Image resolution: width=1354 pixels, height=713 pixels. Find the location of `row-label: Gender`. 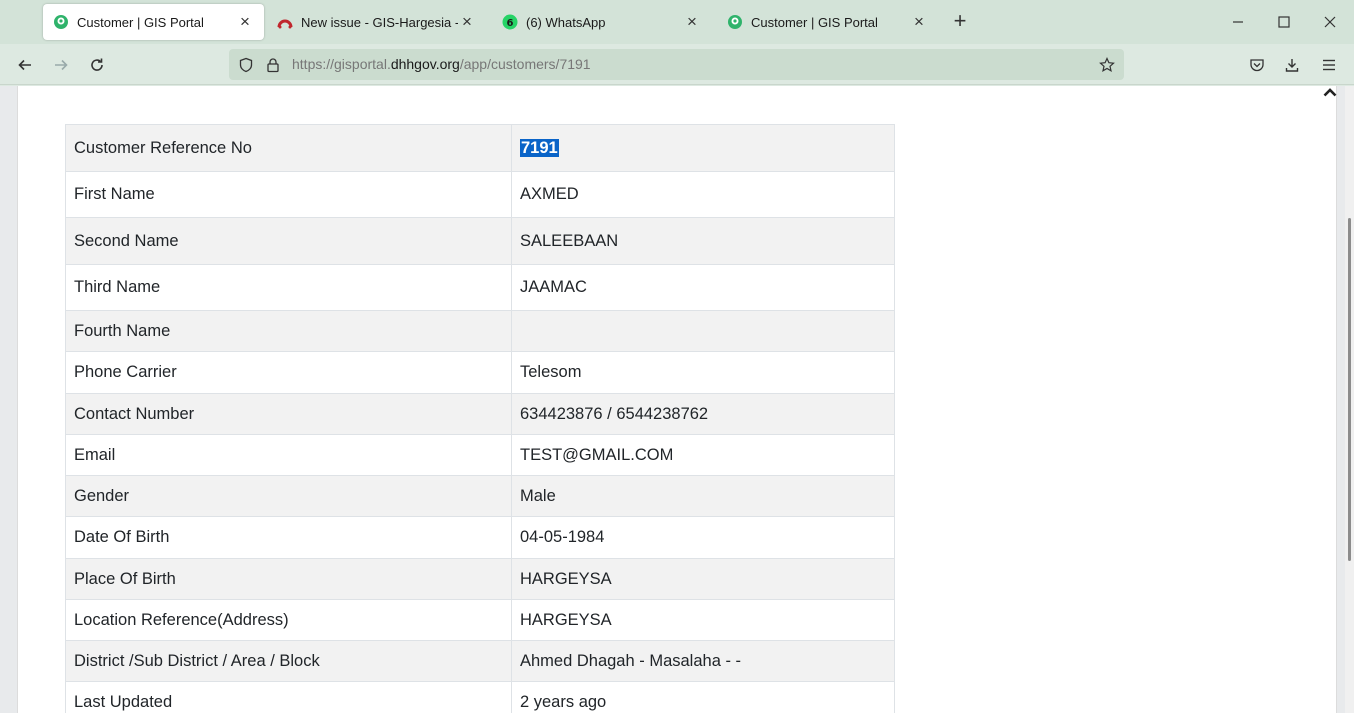

row-label: Gender is located at coordinates (288, 496).